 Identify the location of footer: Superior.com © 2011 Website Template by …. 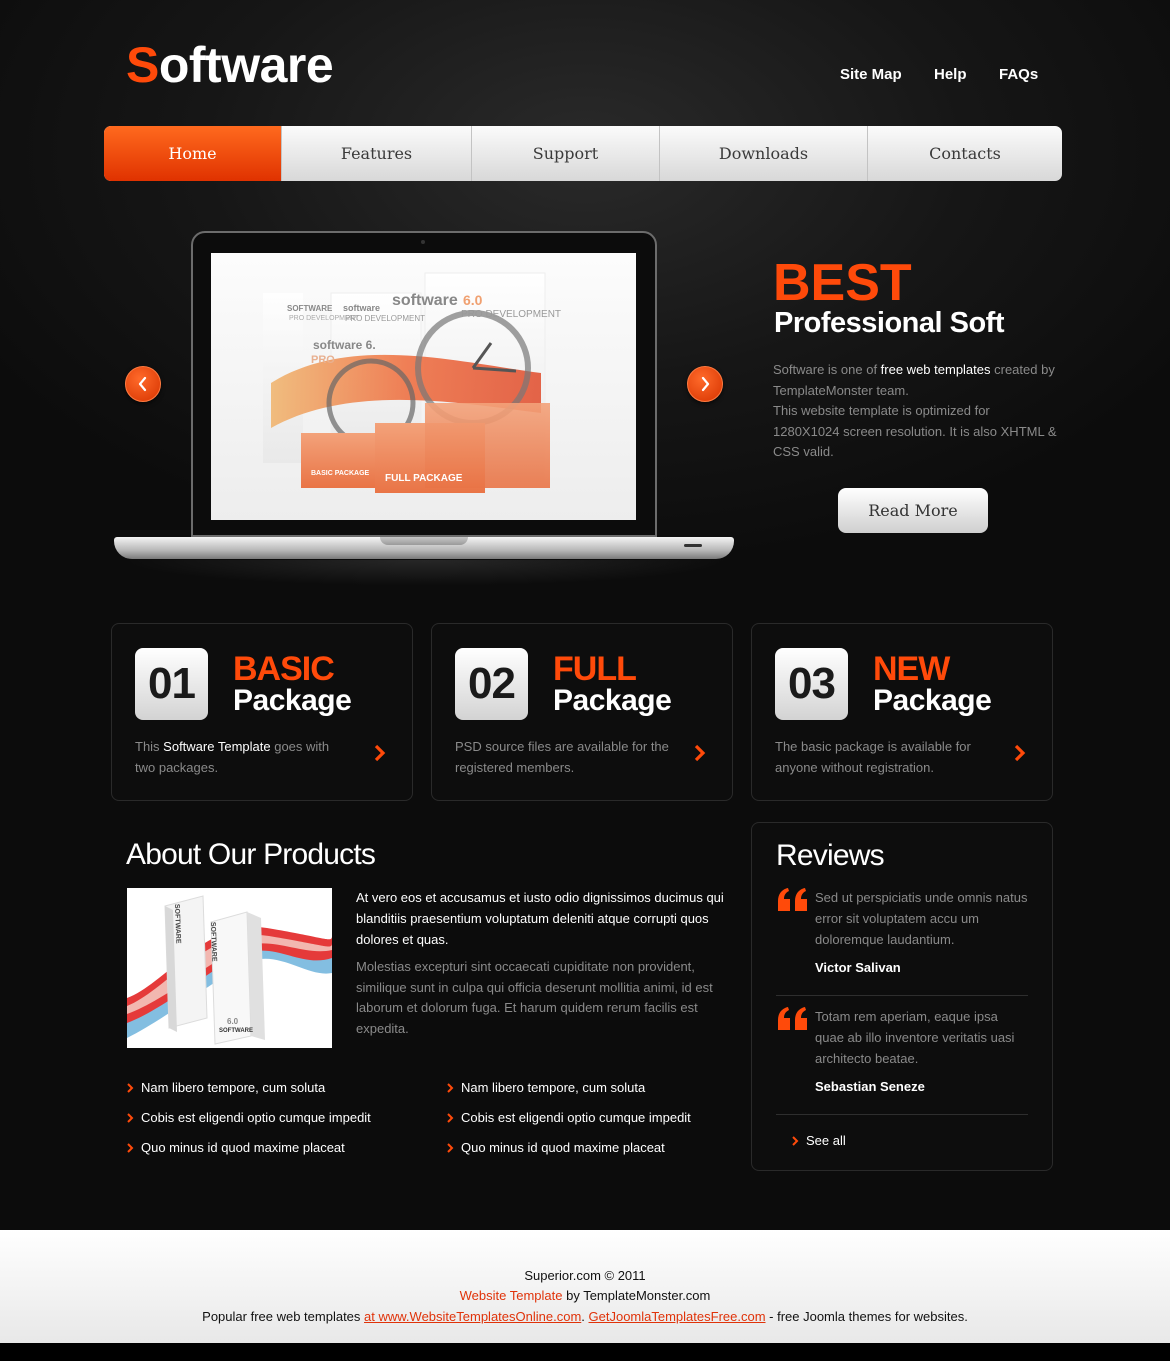
(585, 1286).